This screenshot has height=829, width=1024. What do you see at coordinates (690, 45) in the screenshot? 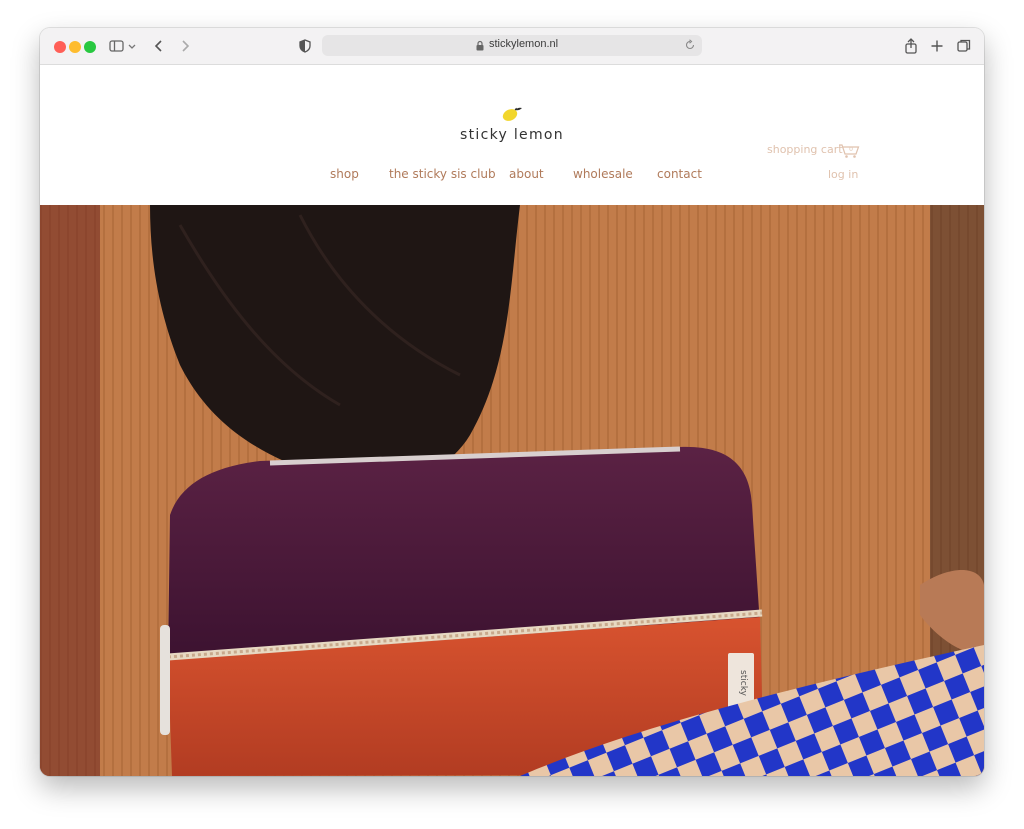
I see `reload-icon` at bounding box center [690, 45].